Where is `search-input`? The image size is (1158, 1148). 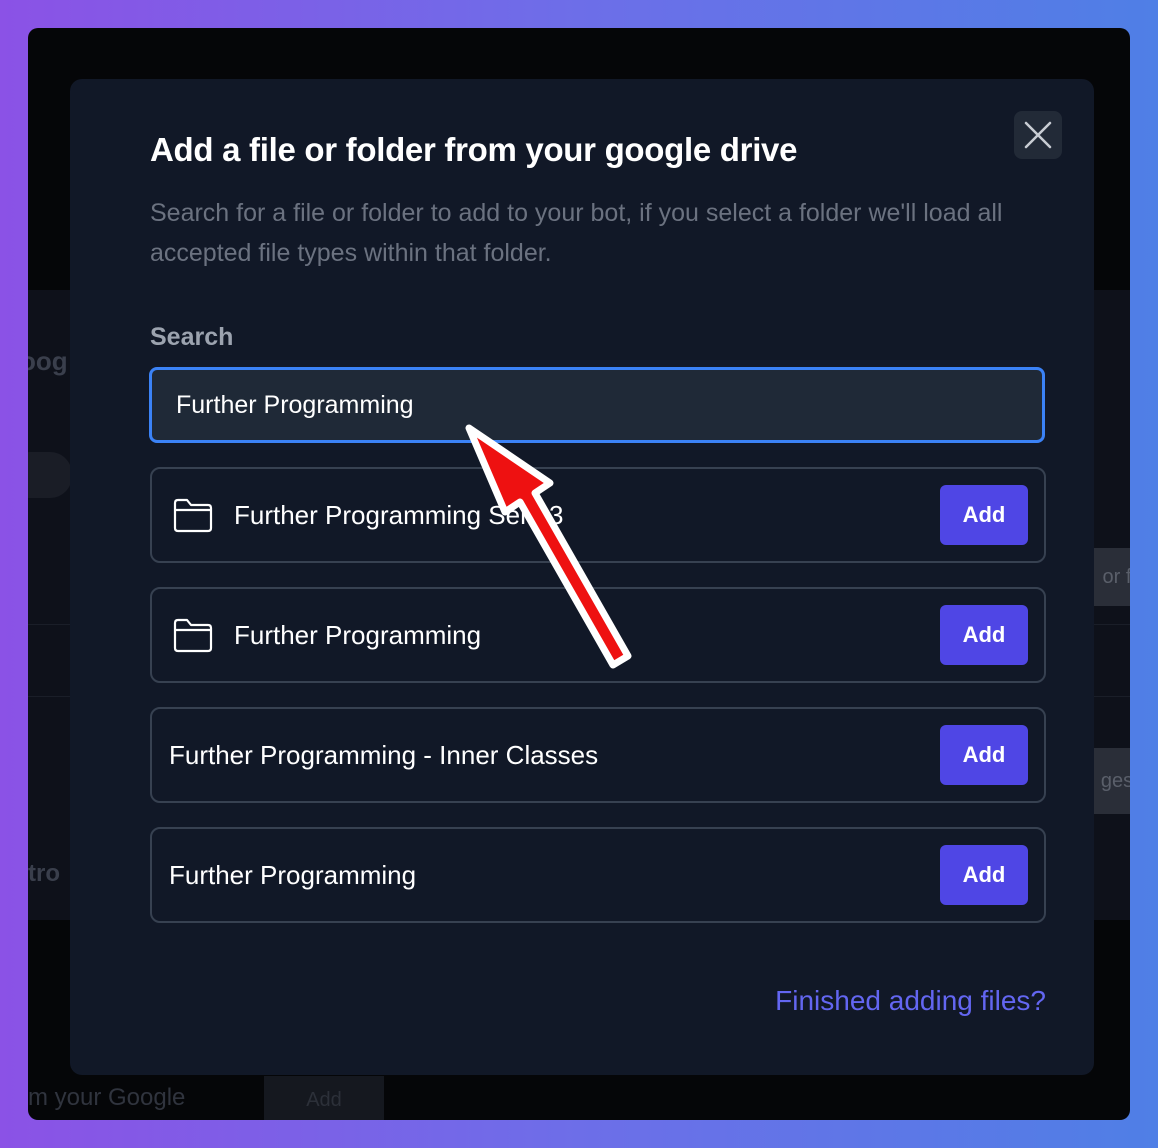 search-input is located at coordinates (597, 405).